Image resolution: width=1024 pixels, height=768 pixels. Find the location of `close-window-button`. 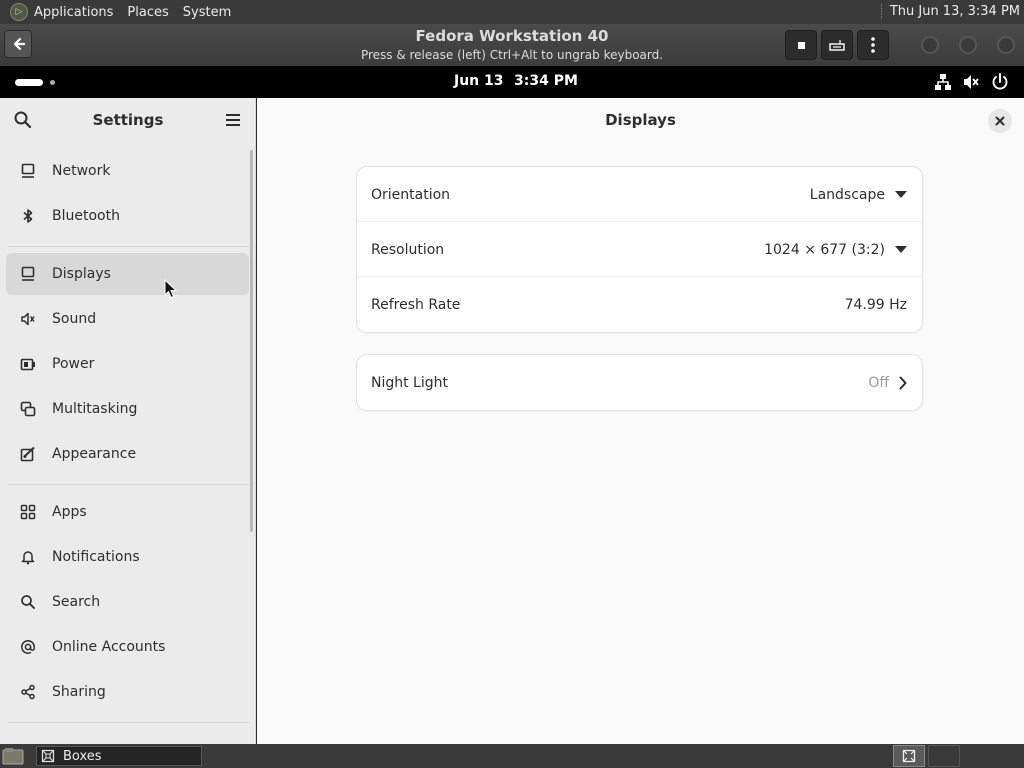

close-window-button is located at coordinates (1006, 45).